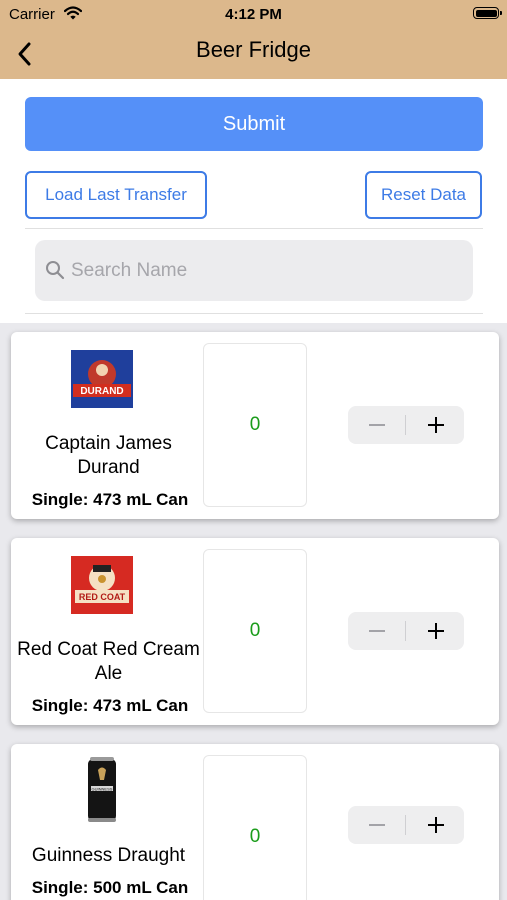  I want to click on search-icon, so click(55, 270).